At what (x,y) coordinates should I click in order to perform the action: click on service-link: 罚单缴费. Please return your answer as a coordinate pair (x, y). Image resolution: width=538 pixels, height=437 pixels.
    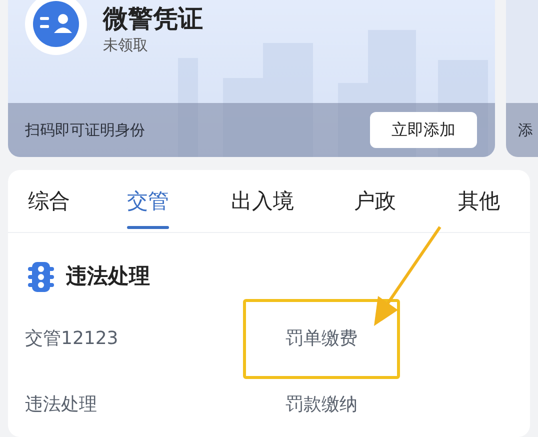
    Looking at the image, I should click on (321, 338).